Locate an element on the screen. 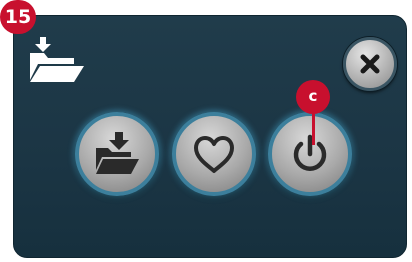  close-icon is located at coordinates (370, 64).